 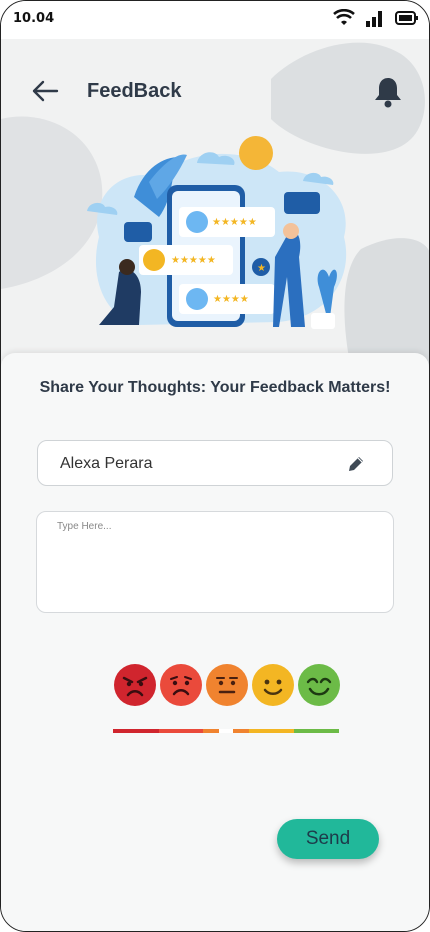 I want to click on very-happy-emoji-icon, so click(x=319, y=685).